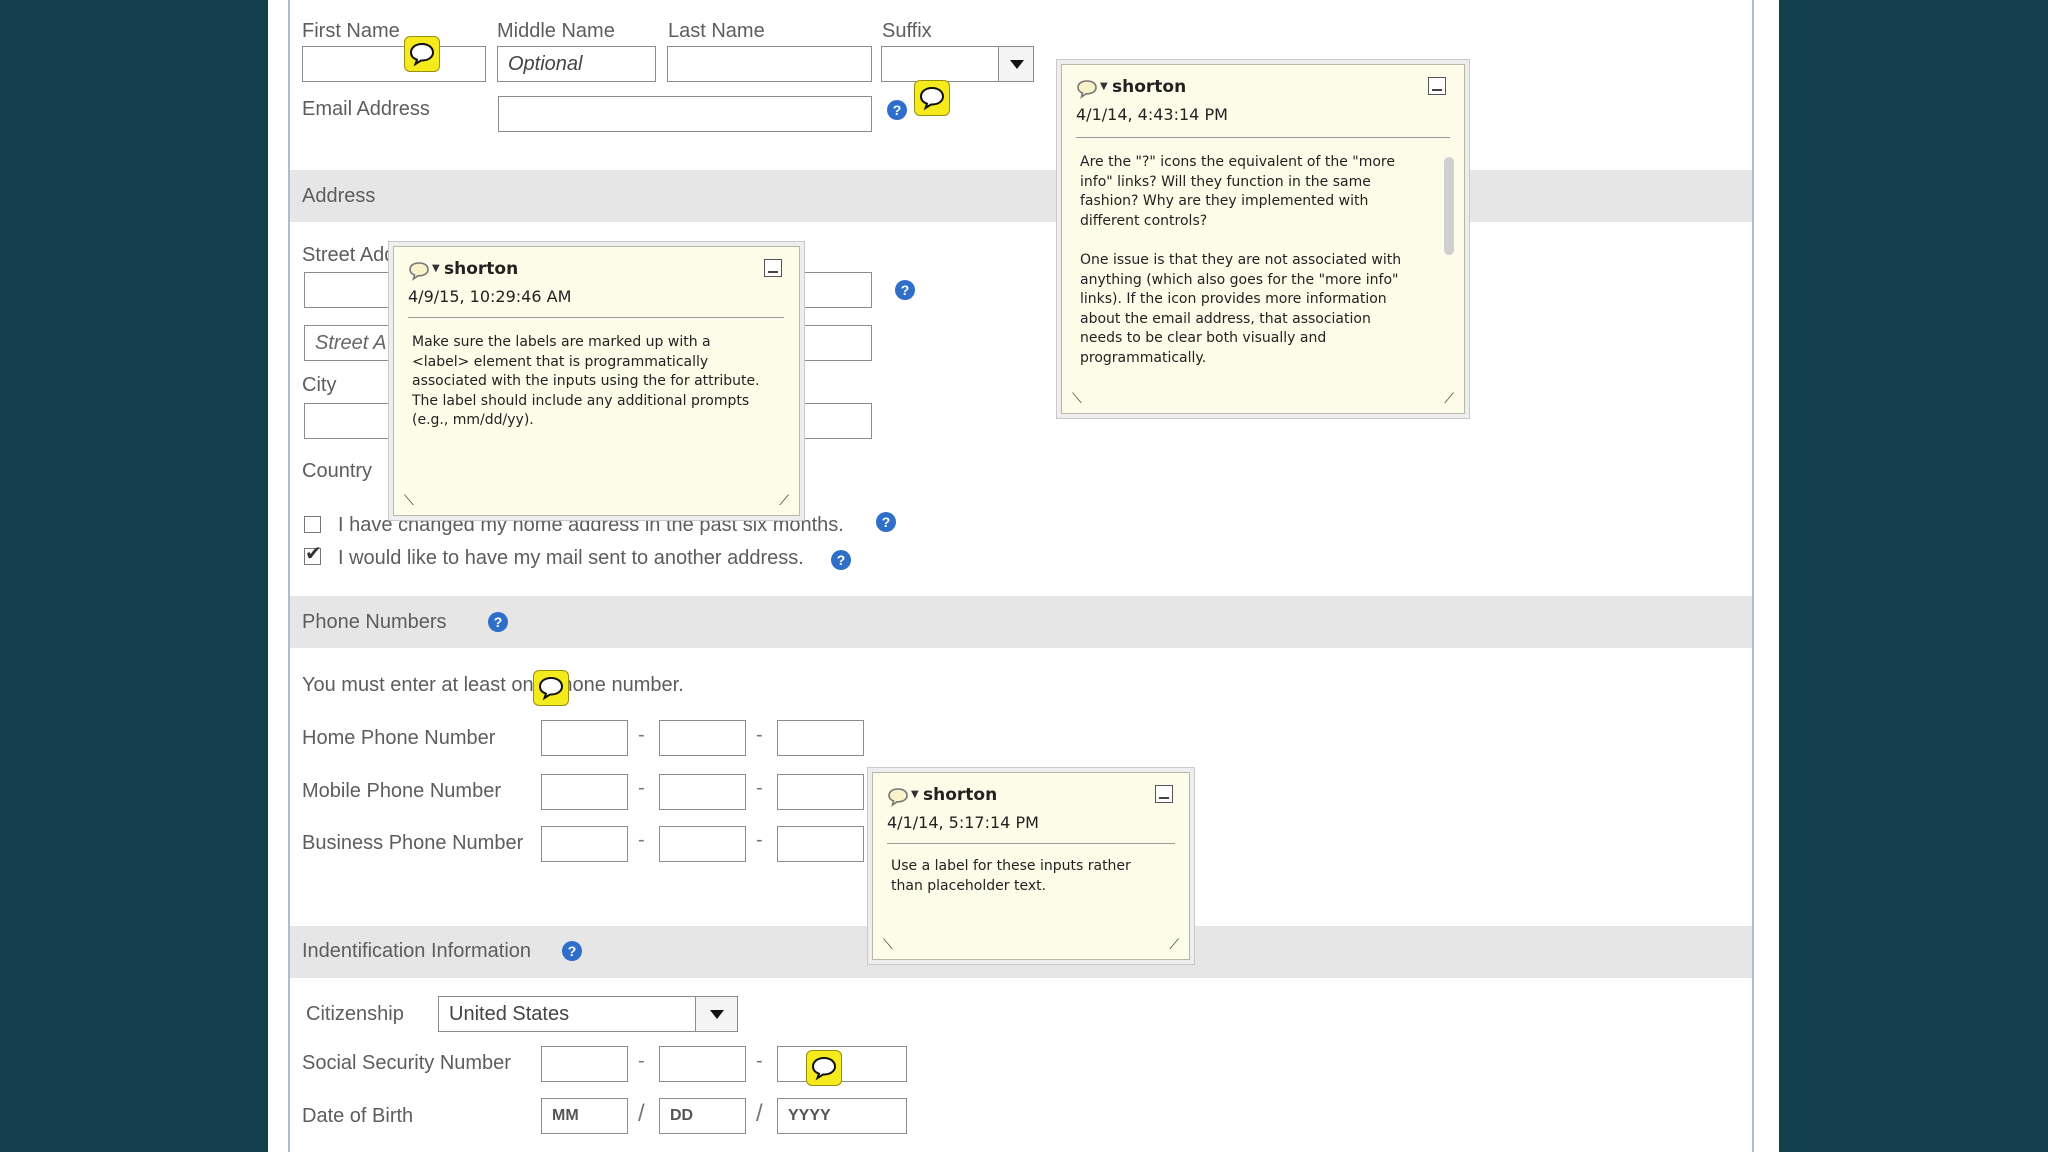 This screenshot has height=1152, width=2048. What do you see at coordinates (584, 738) in the screenshot?
I see `home-phone-area-input` at bounding box center [584, 738].